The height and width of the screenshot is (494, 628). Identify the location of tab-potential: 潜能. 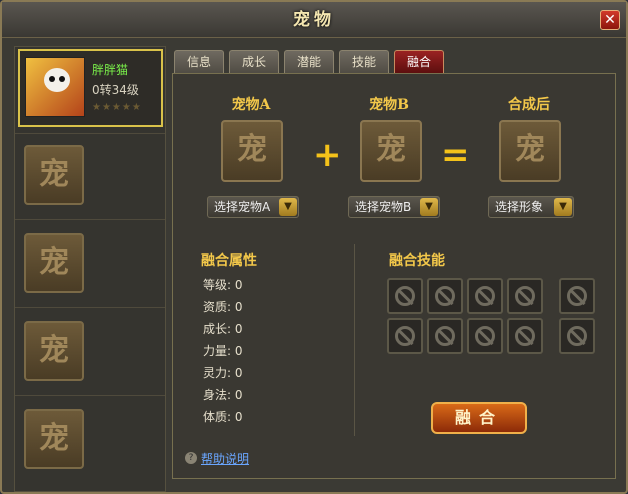
(309, 62).